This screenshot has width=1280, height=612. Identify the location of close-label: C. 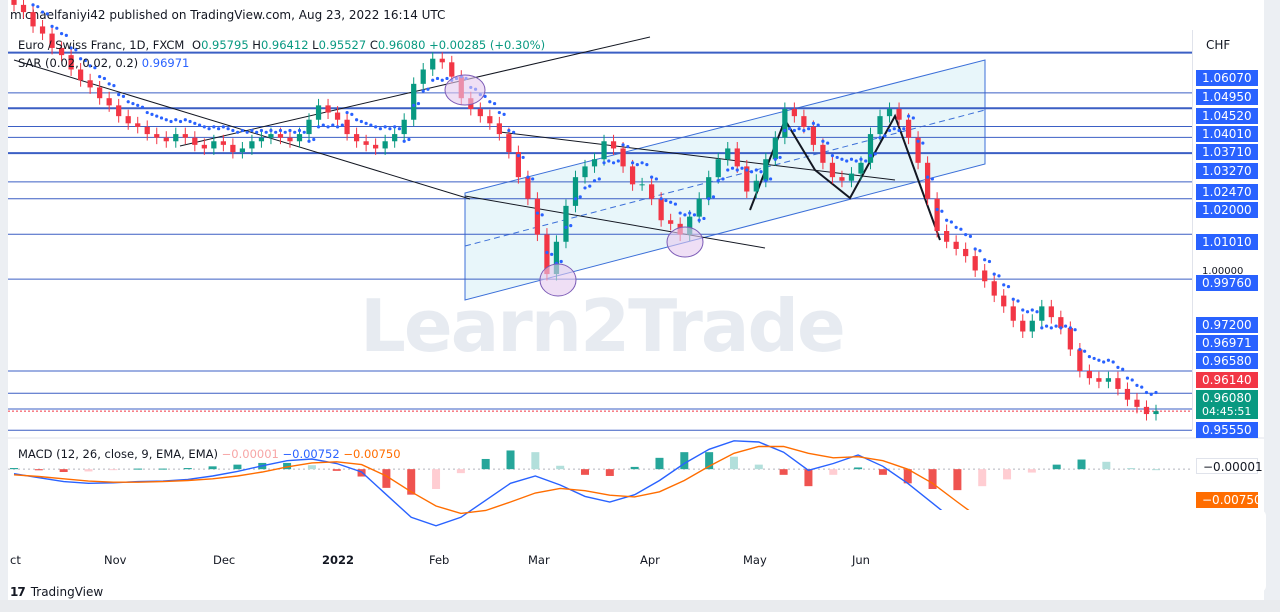
(373, 45).